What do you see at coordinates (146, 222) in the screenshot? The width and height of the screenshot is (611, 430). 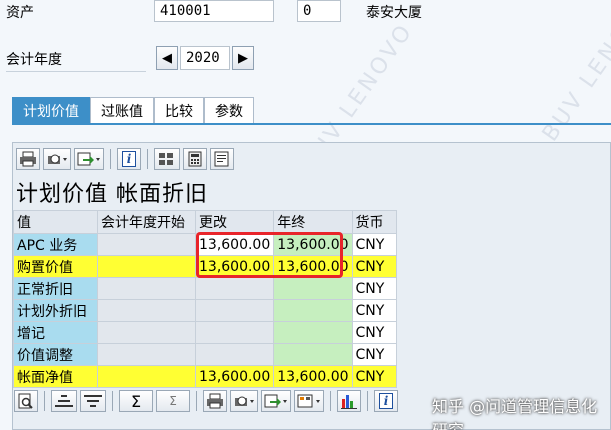 I see `column-header-fy-start: 会计年度开始` at bounding box center [146, 222].